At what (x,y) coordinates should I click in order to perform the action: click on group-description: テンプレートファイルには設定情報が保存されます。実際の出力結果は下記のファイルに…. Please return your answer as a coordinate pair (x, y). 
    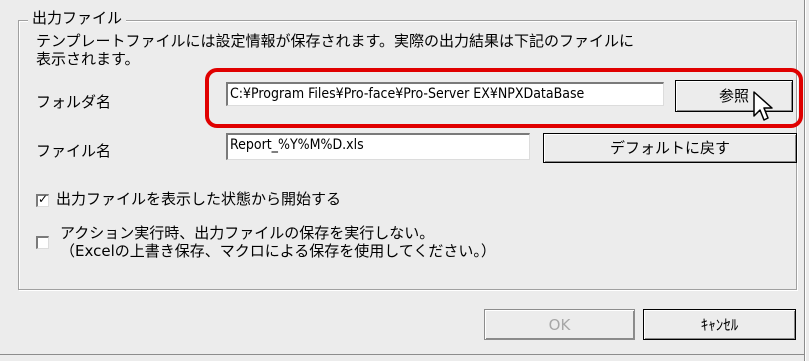
    Looking at the image, I should click on (335, 50).